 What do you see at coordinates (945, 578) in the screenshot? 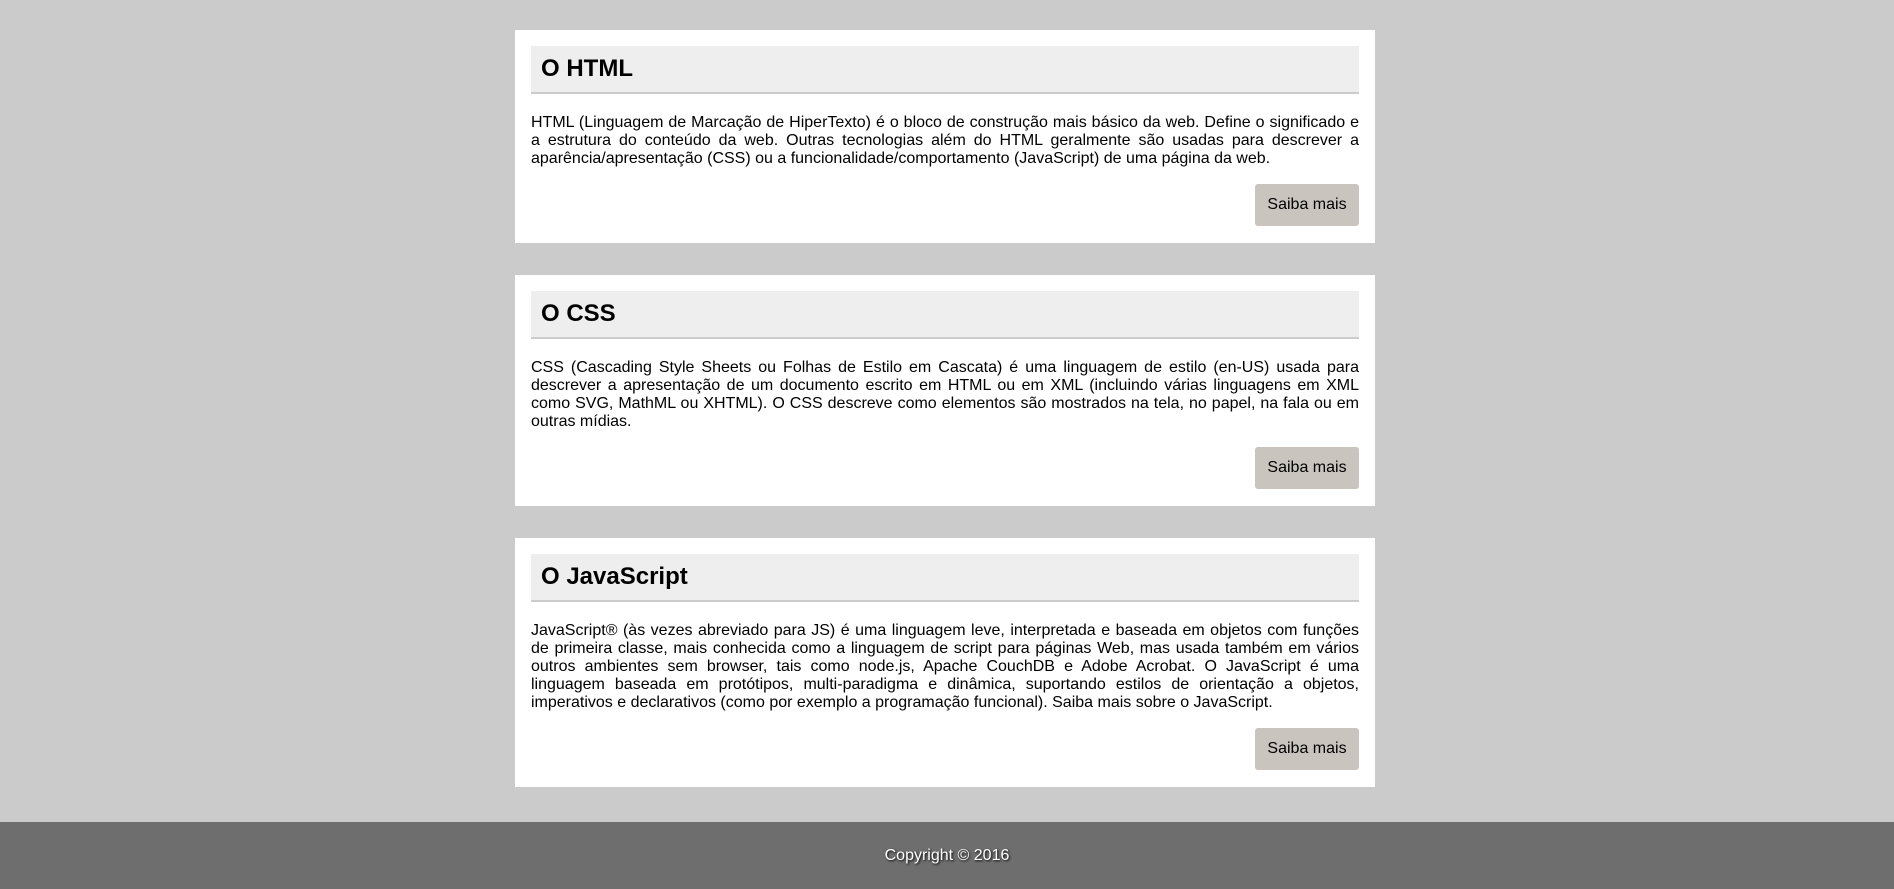
I see `card-header: O JavaScript` at bounding box center [945, 578].